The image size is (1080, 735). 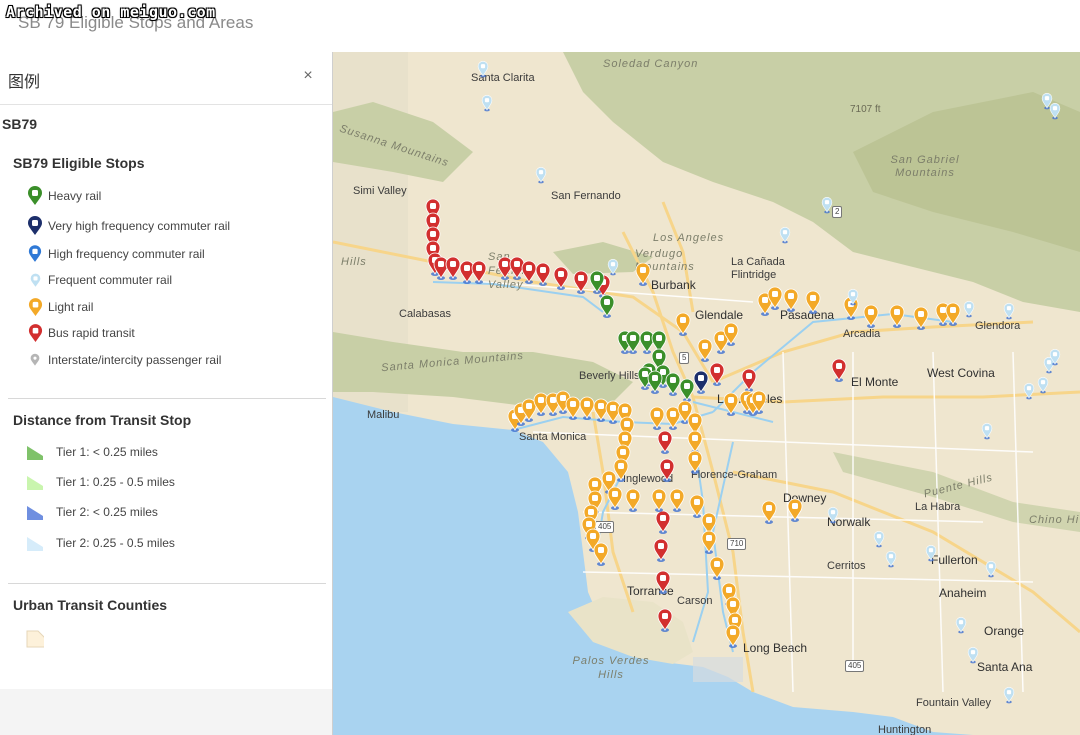 What do you see at coordinates (35, 307) in the screenshot?
I see `tram-icon` at bounding box center [35, 307].